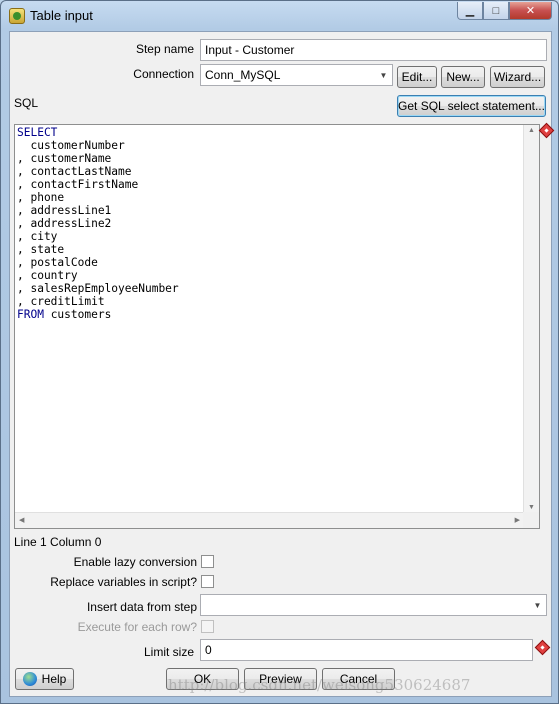  Describe the element at coordinates (517, 520) in the screenshot. I see `scroll-right-icon: ▶` at that location.